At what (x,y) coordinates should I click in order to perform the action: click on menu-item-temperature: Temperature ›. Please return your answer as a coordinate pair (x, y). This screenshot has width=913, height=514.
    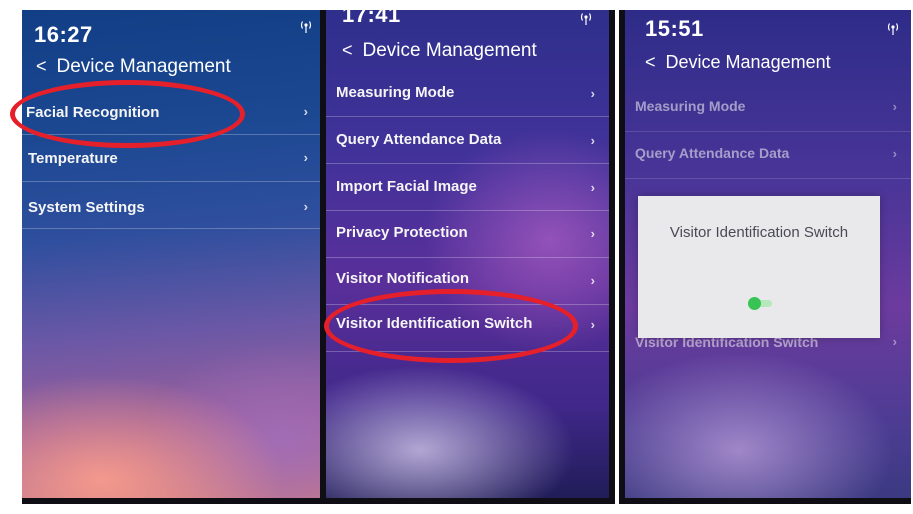
    Looking at the image, I should click on (172, 158).